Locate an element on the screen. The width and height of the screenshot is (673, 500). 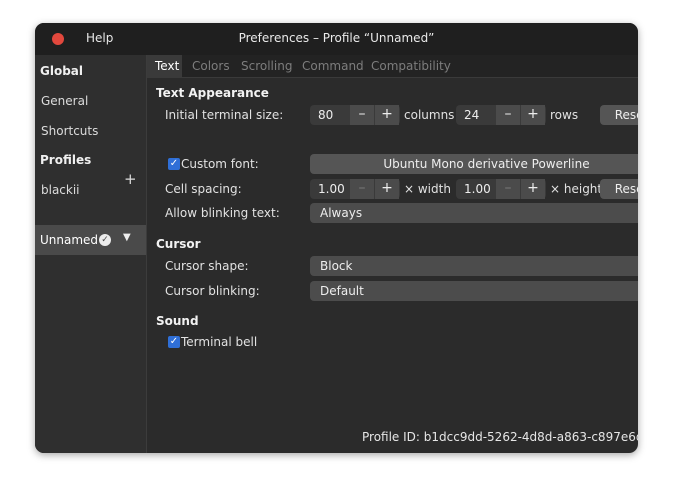
add-profile-button: + is located at coordinates (130, 179).